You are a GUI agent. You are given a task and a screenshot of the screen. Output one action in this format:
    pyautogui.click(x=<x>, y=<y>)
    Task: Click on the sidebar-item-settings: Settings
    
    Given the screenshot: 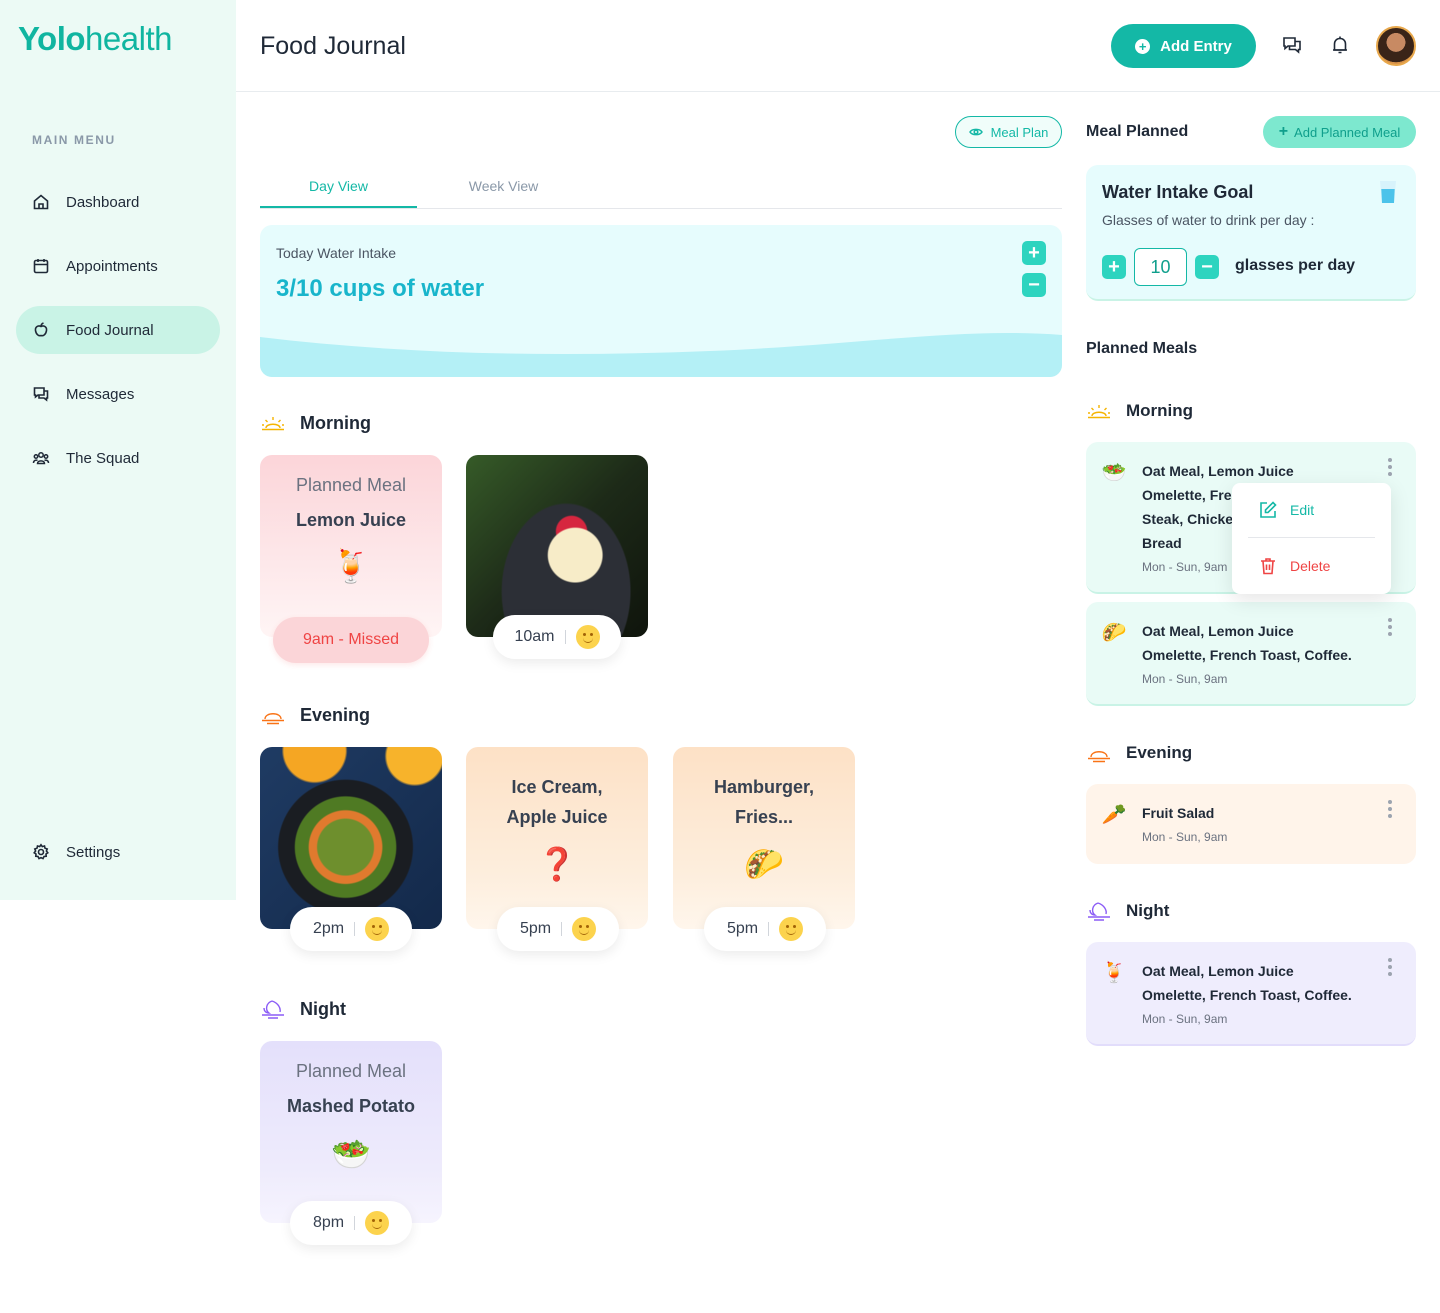 What is the action you would take?
    pyautogui.click(x=118, y=852)
    